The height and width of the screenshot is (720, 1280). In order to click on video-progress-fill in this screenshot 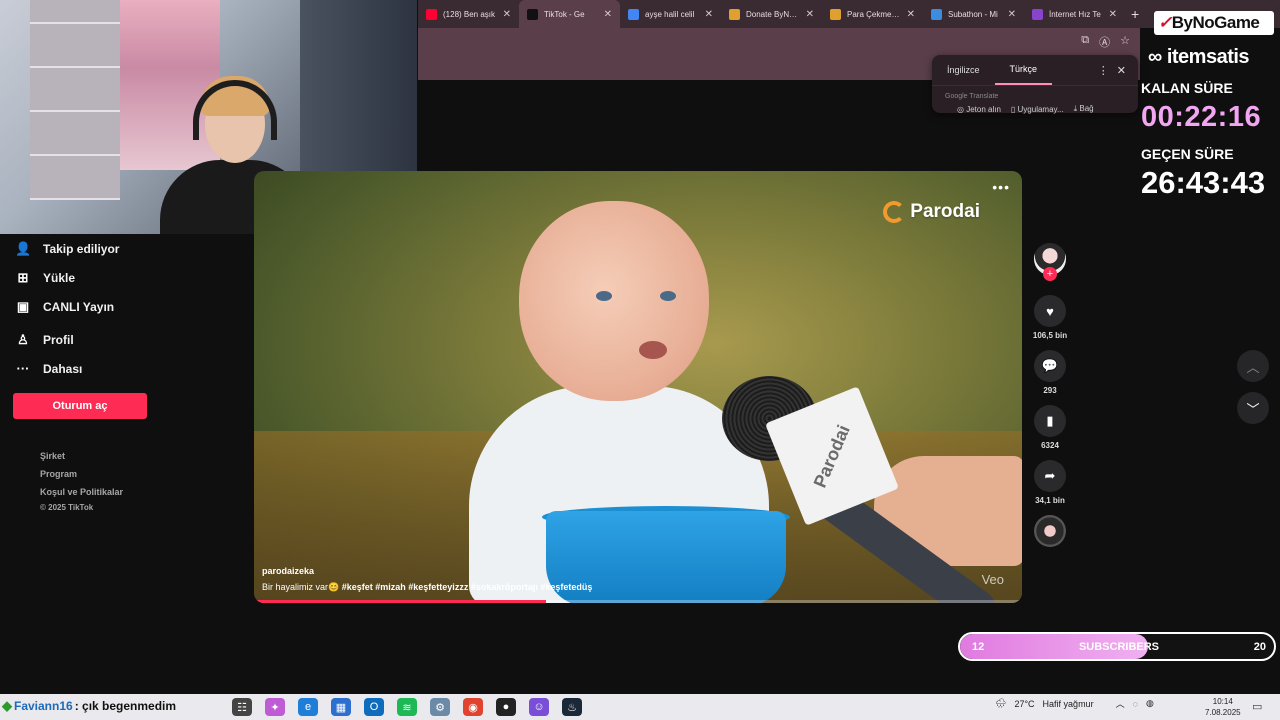, I will do `click(400, 601)`.